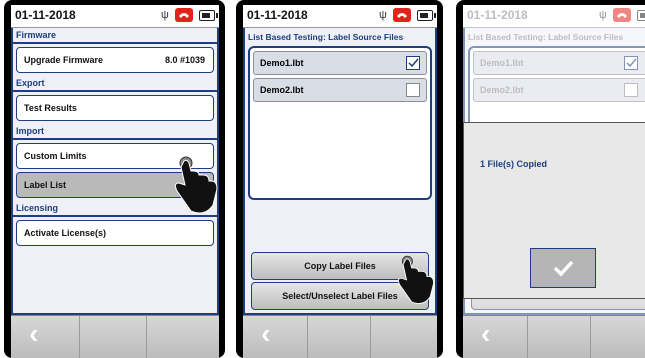 This screenshot has width=645, height=358. I want to click on upgrade-firmware-label: Upgrade Firmware, so click(64, 60).